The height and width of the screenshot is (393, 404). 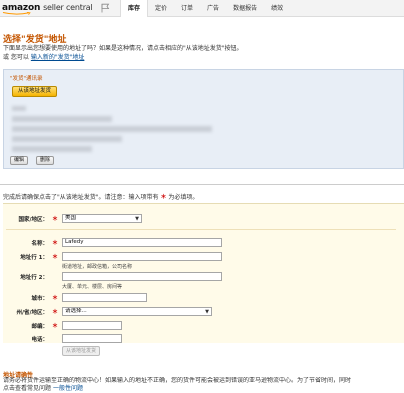 What do you see at coordinates (137, 311) in the screenshot?
I see `state-select: 请选择... ▼` at bounding box center [137, 311].